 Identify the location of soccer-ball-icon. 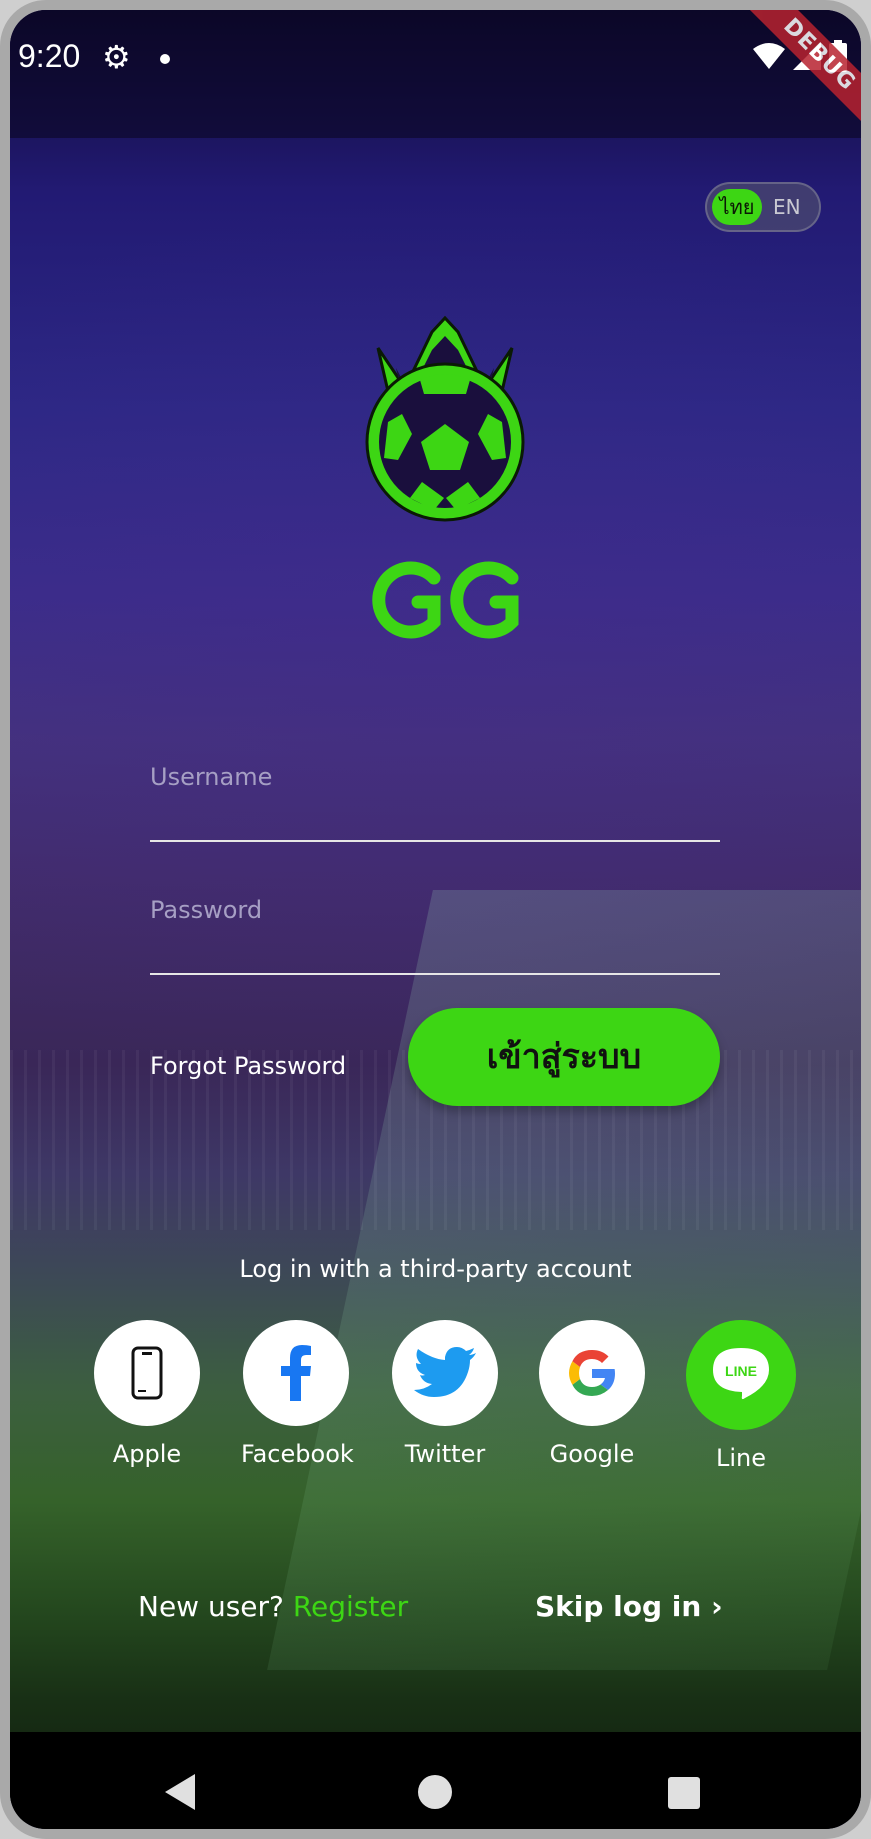
(445, 442).